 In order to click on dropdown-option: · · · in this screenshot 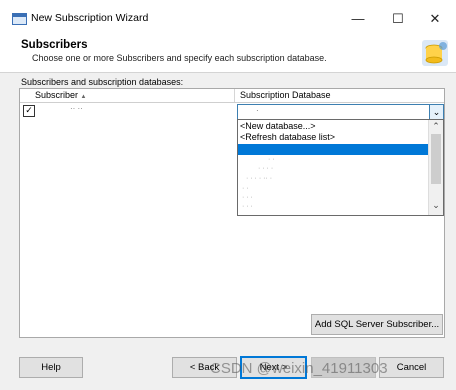, I will do `click(247, 208)`.